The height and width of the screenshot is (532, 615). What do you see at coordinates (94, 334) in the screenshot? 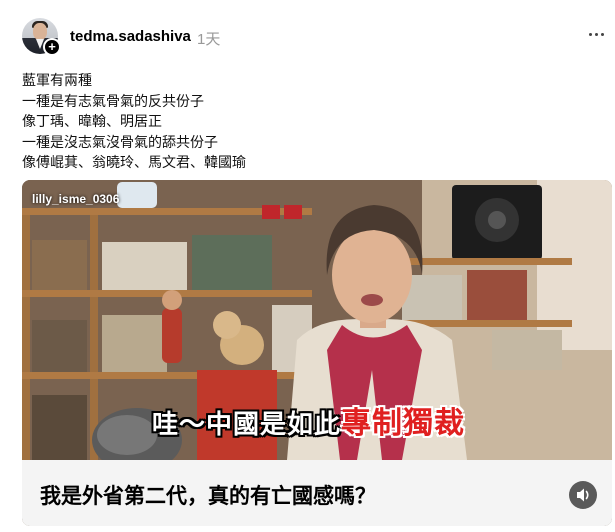
I see `shelf-post-mid` at bounding box center [94, 334].